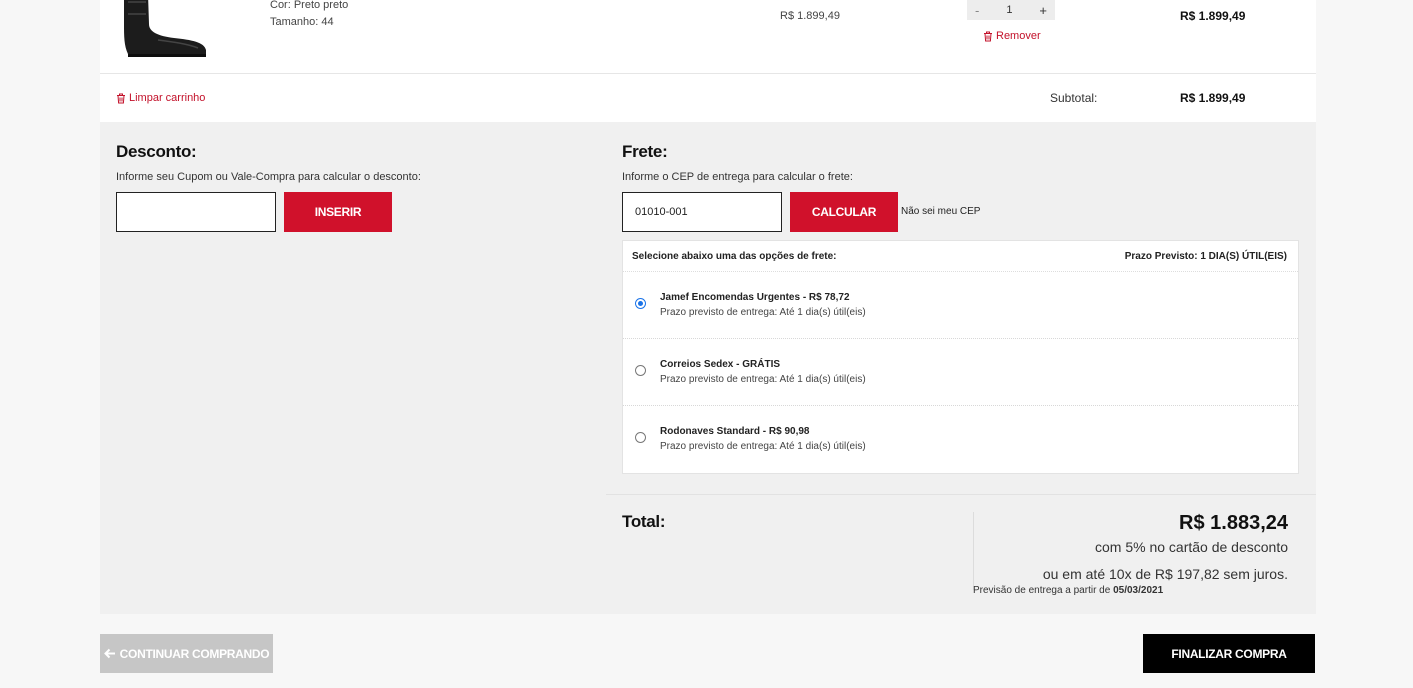  I want to click on unit-price: R$ 1.899,49, so click(810, 16).